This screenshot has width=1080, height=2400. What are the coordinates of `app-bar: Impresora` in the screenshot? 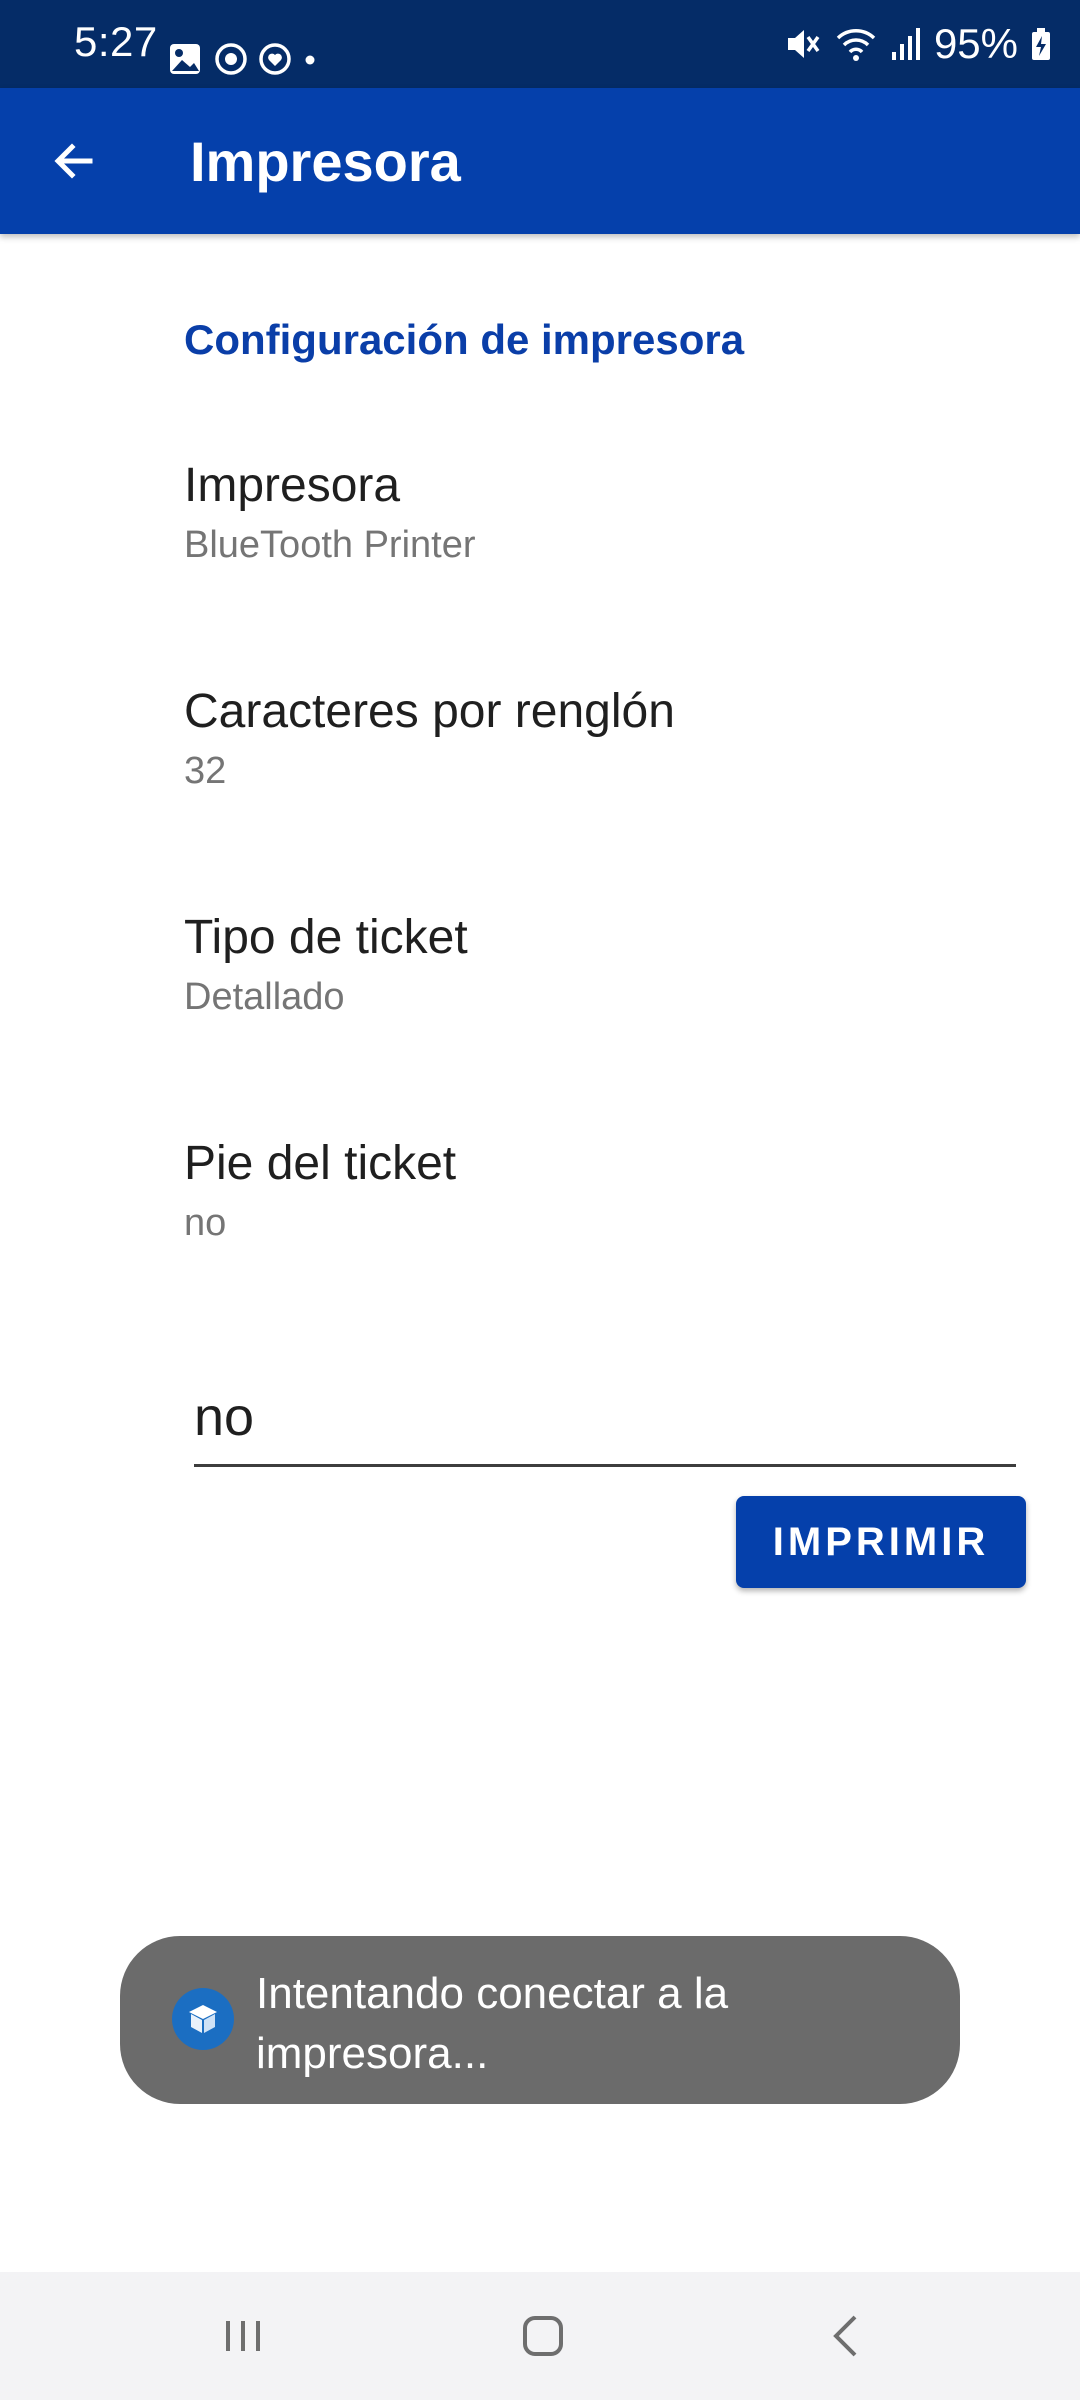 It's located at (540, 161).